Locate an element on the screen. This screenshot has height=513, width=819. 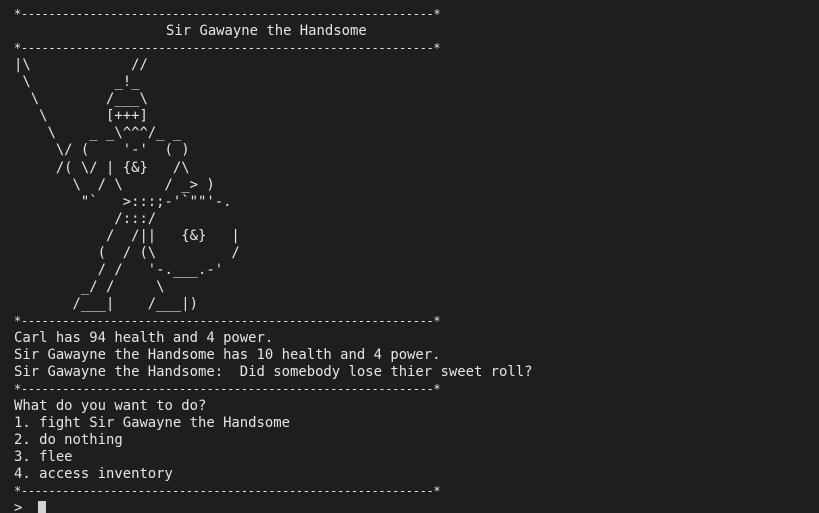
cursor is located at coordinates (42, 507).